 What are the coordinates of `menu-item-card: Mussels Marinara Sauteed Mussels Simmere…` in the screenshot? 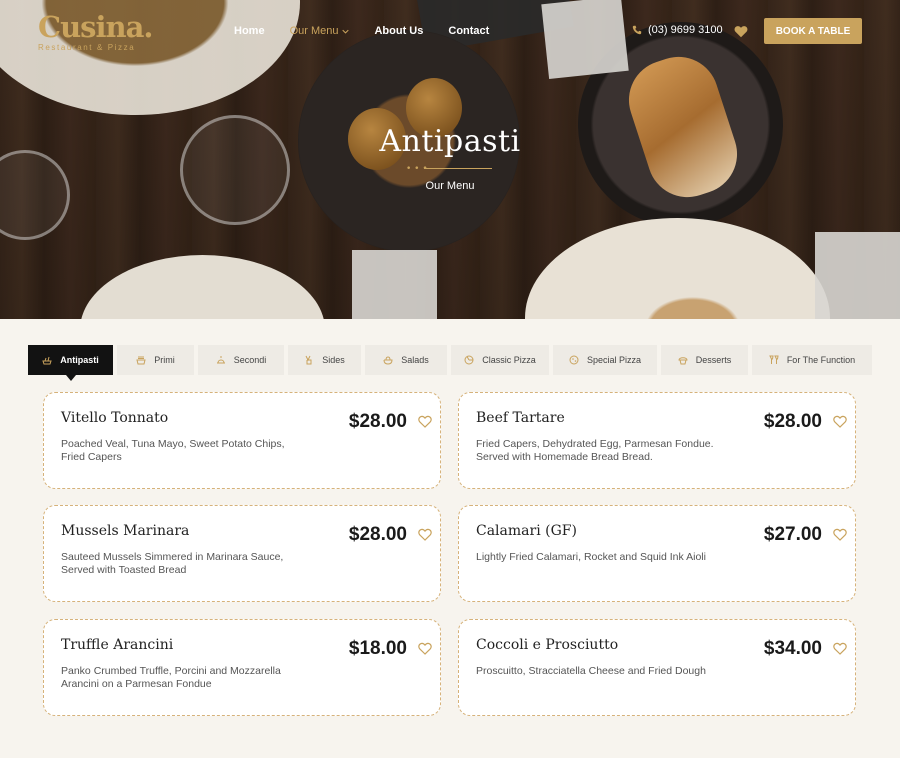 It's located at (242, 553).